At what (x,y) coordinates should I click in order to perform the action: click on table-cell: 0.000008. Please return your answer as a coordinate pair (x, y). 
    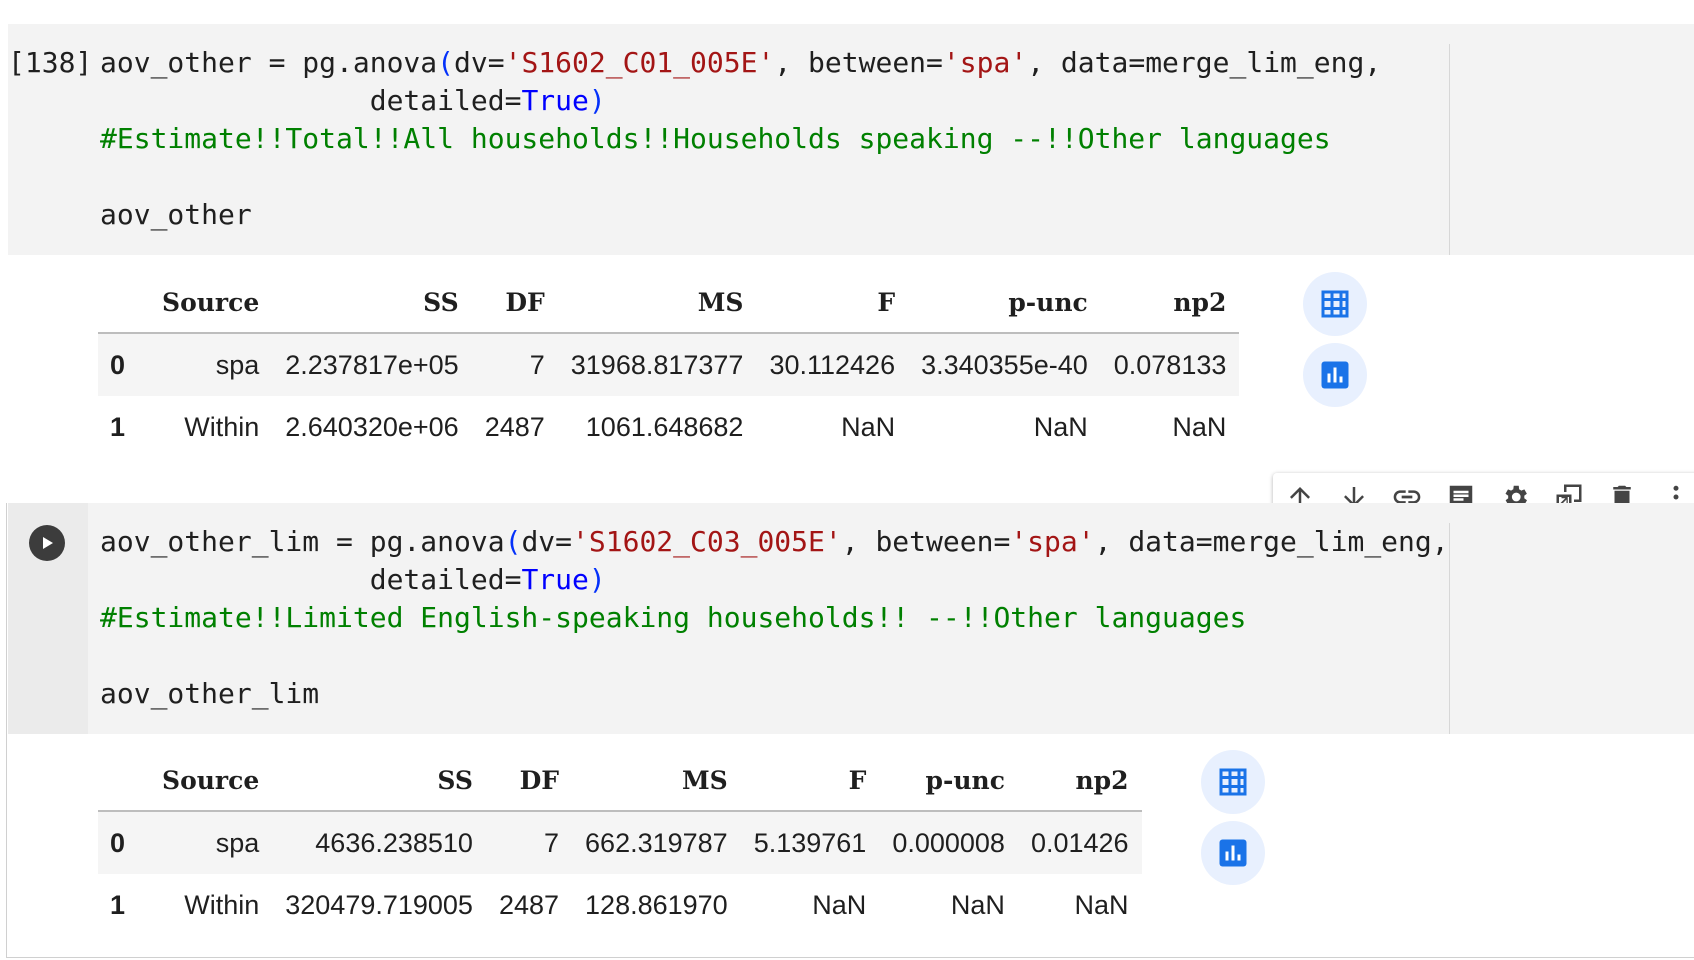
    Looking at the image, I should click on (948, 842).